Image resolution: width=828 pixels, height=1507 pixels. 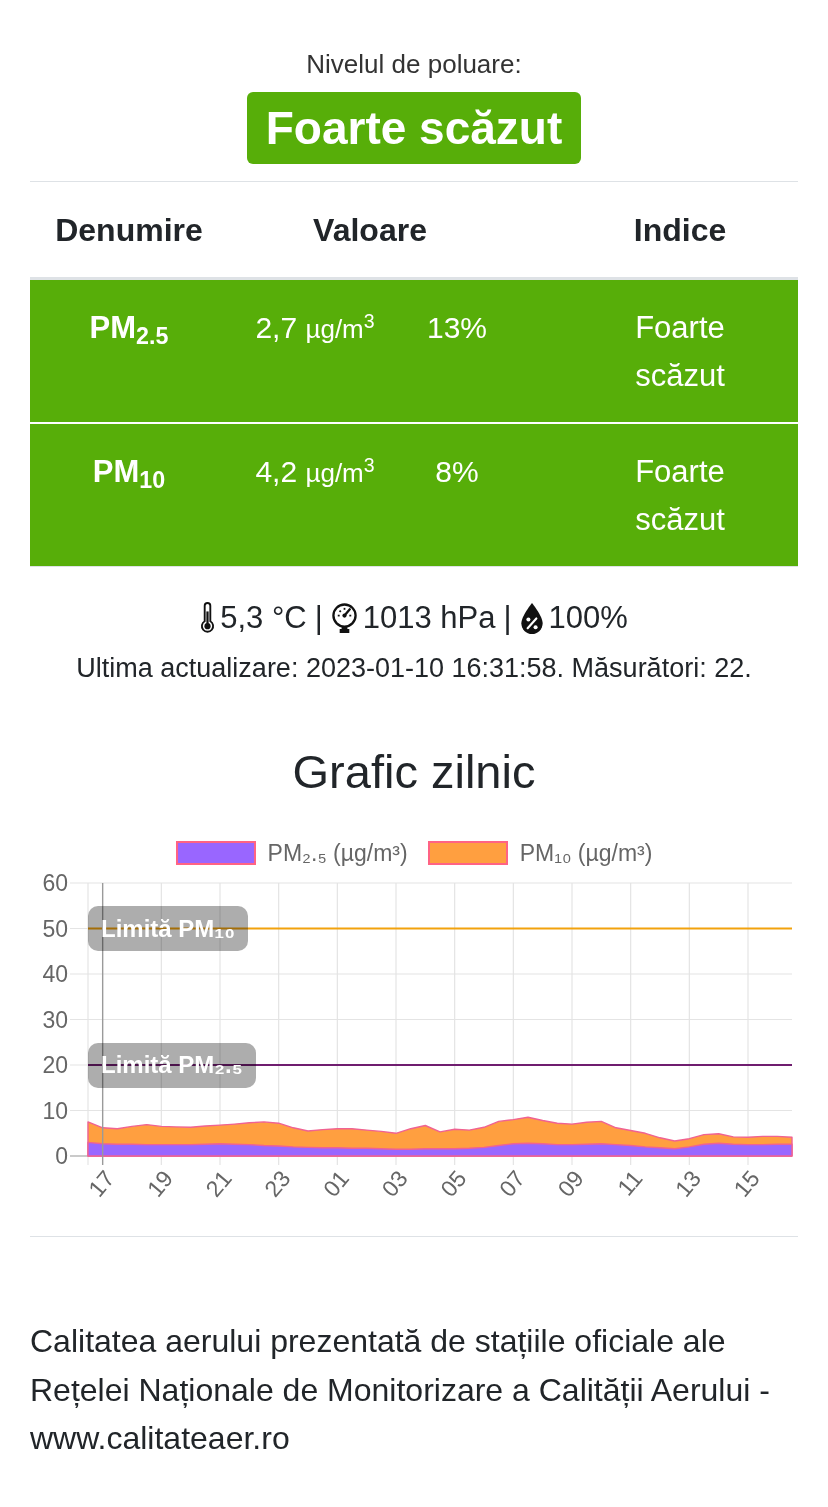 I want to click on x-axis-label: 07, so click(x=512, y=1183).